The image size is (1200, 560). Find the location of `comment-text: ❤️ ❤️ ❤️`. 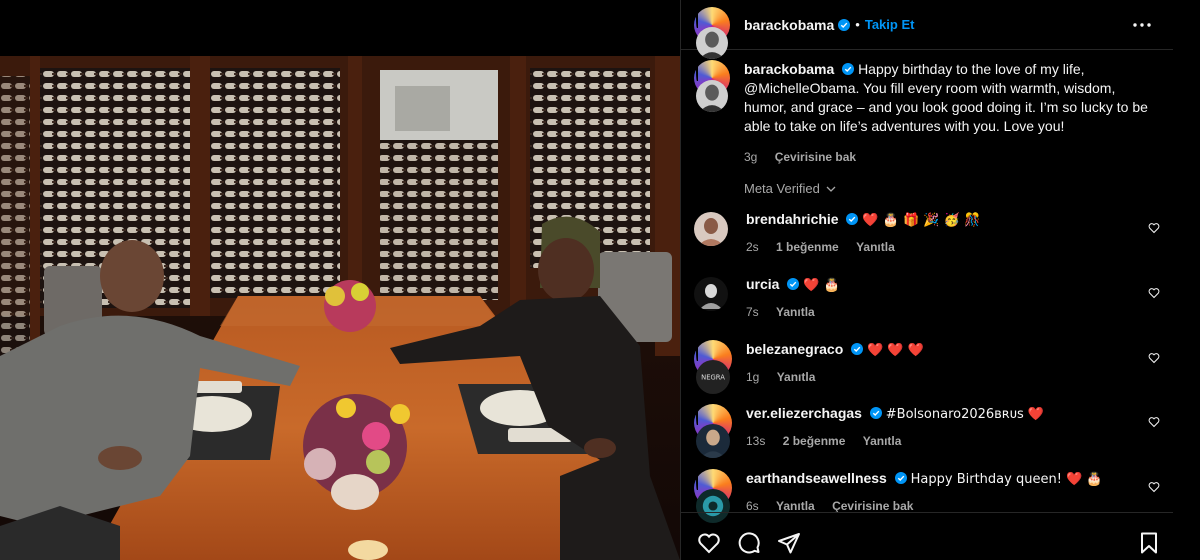

comment-text: ❤️ ❤️ ❤️ is located at coordinates (895, 350).